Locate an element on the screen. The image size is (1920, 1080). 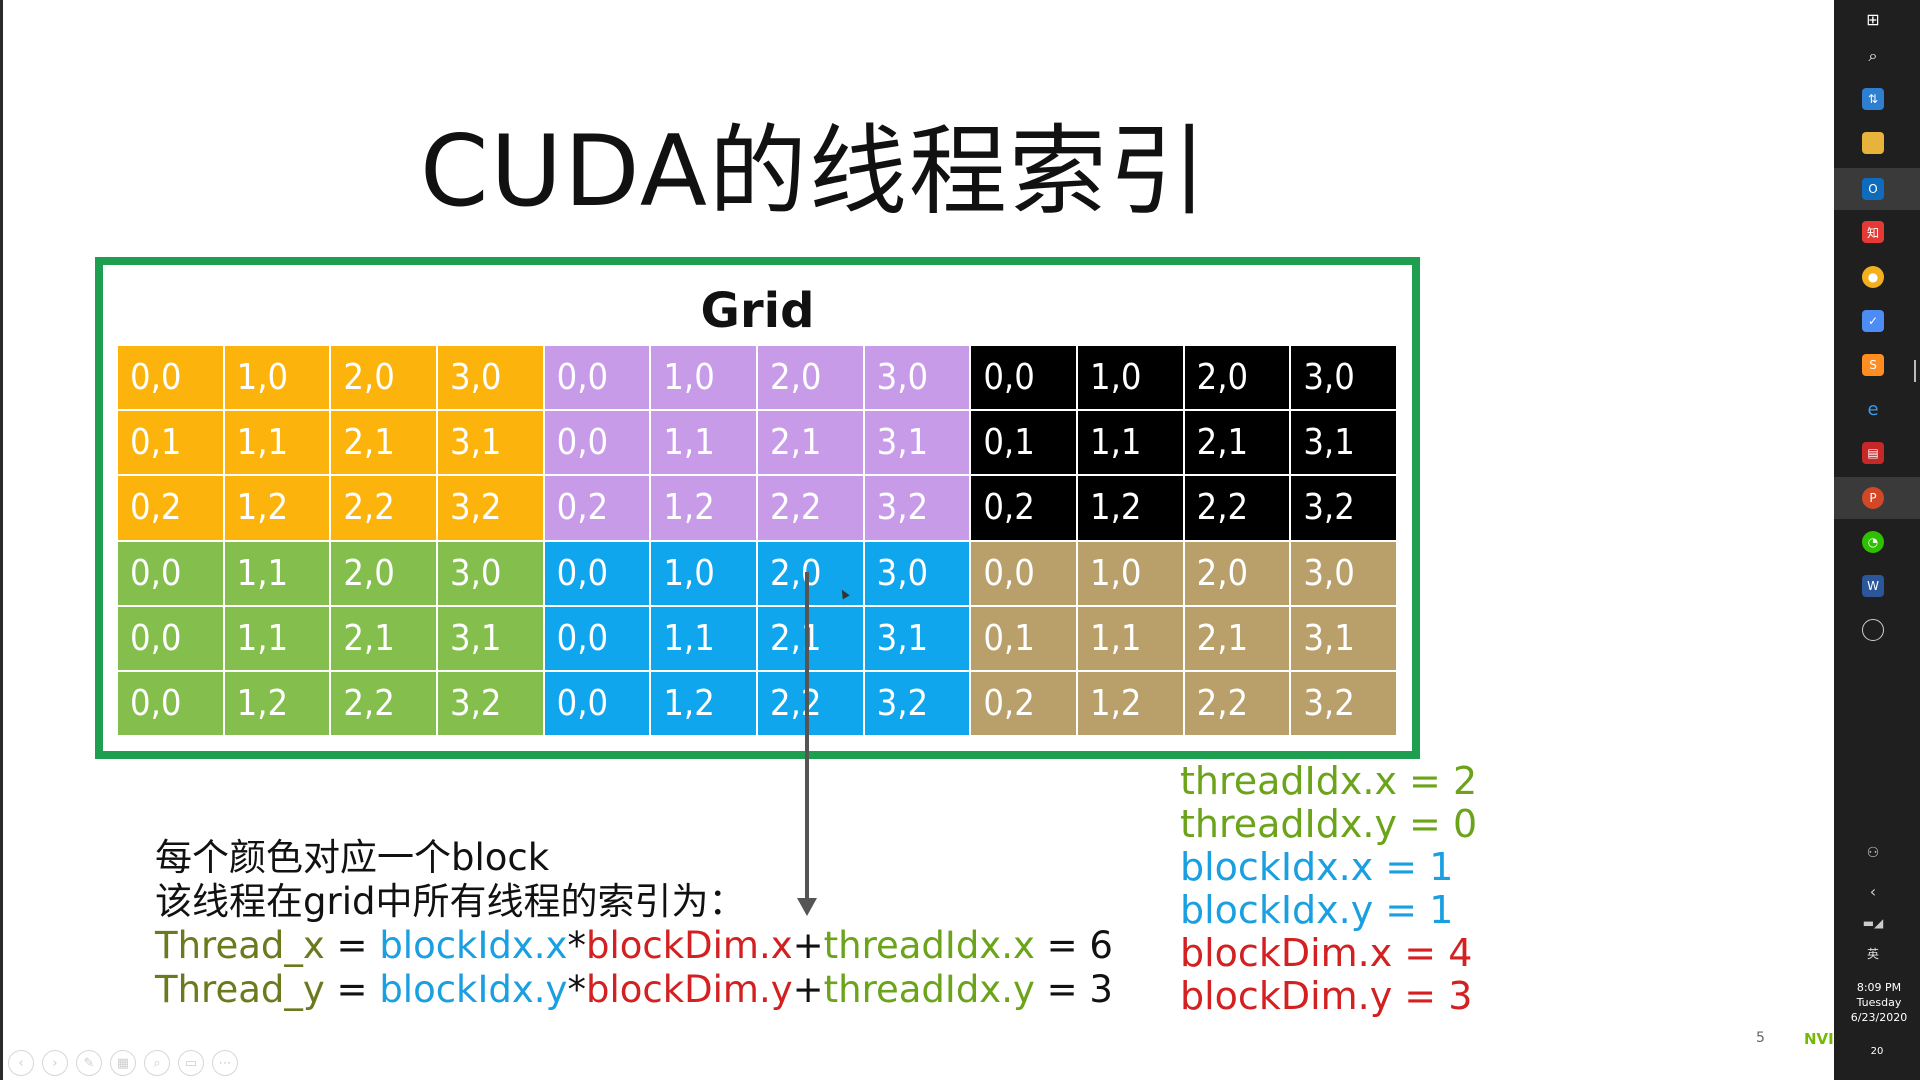
taskbar-clock: 8:09 PM Tuesday 6/23/2020 is located at coordinates (1879, 1002).